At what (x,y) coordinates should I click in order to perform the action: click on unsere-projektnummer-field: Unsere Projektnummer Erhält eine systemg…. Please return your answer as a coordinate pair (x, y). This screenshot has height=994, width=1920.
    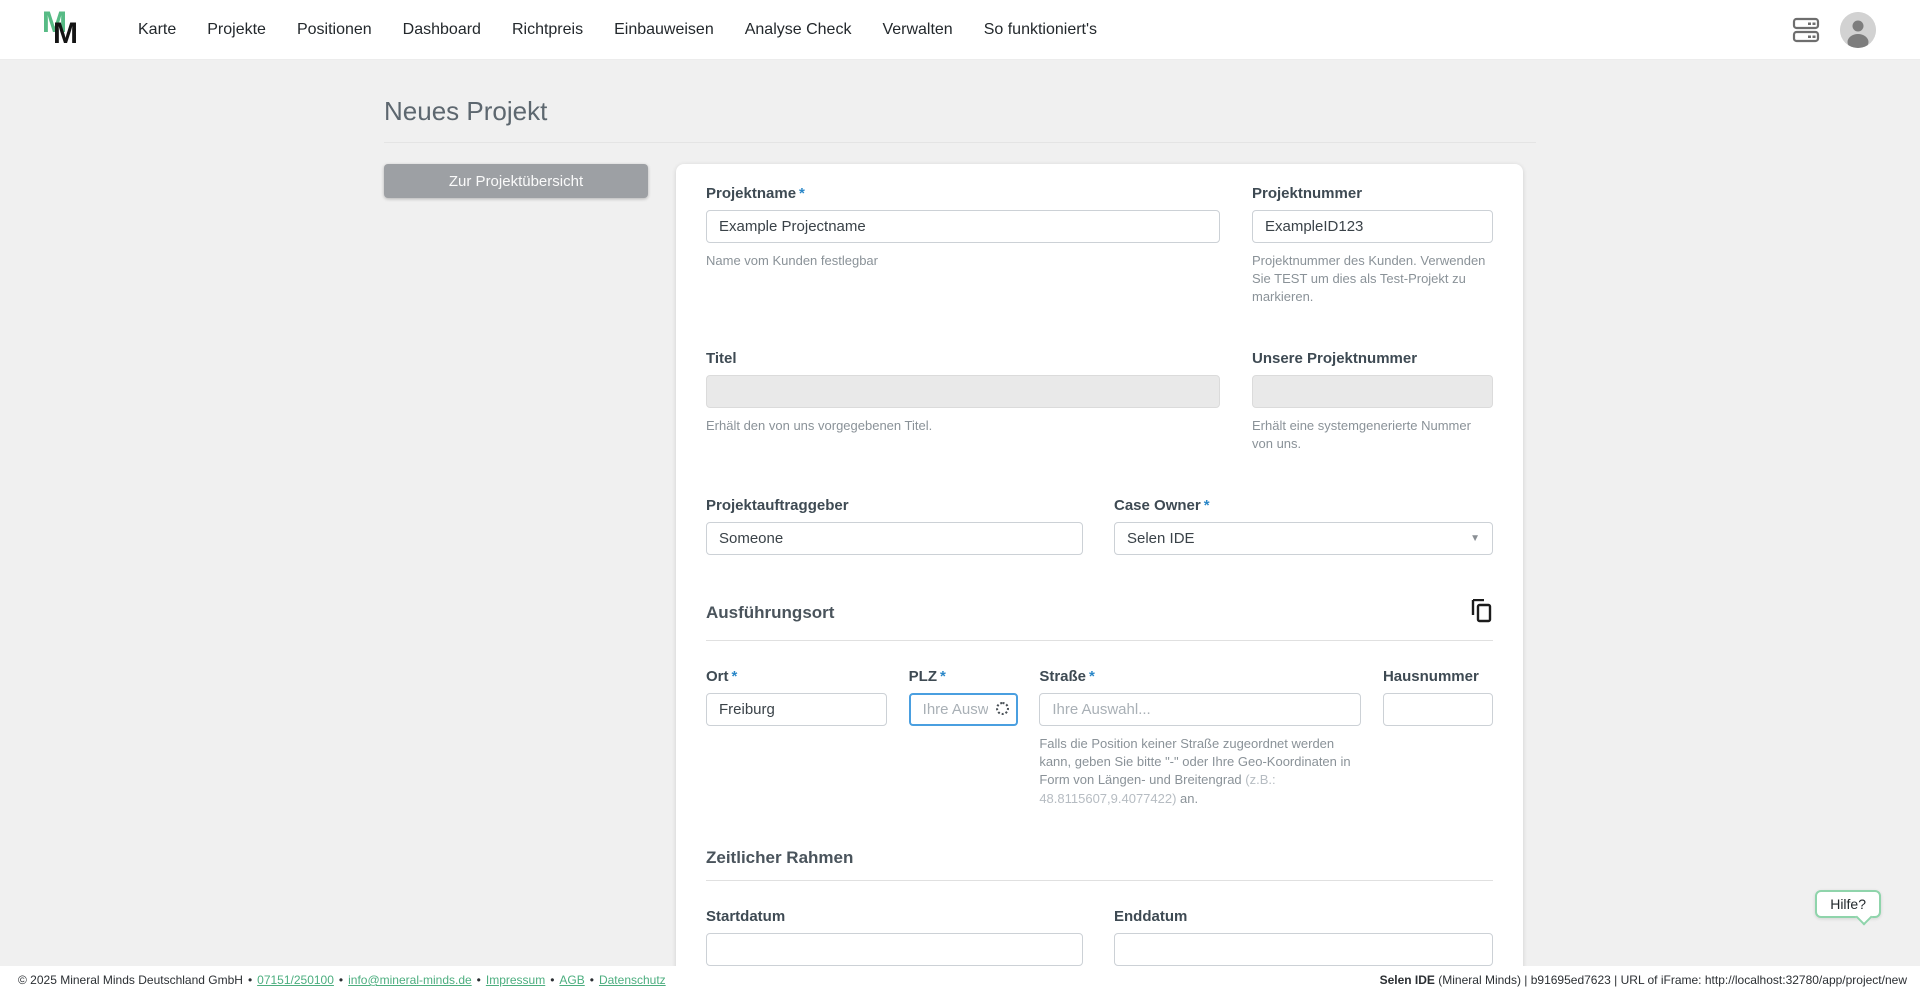
    Looking at the image, I should click on (1372, 401).